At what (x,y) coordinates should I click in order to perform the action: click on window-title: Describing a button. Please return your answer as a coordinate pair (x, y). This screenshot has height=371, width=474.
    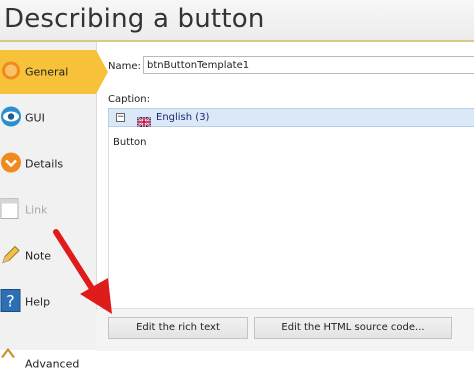
    Looking at the image, I should click on (134, 19).